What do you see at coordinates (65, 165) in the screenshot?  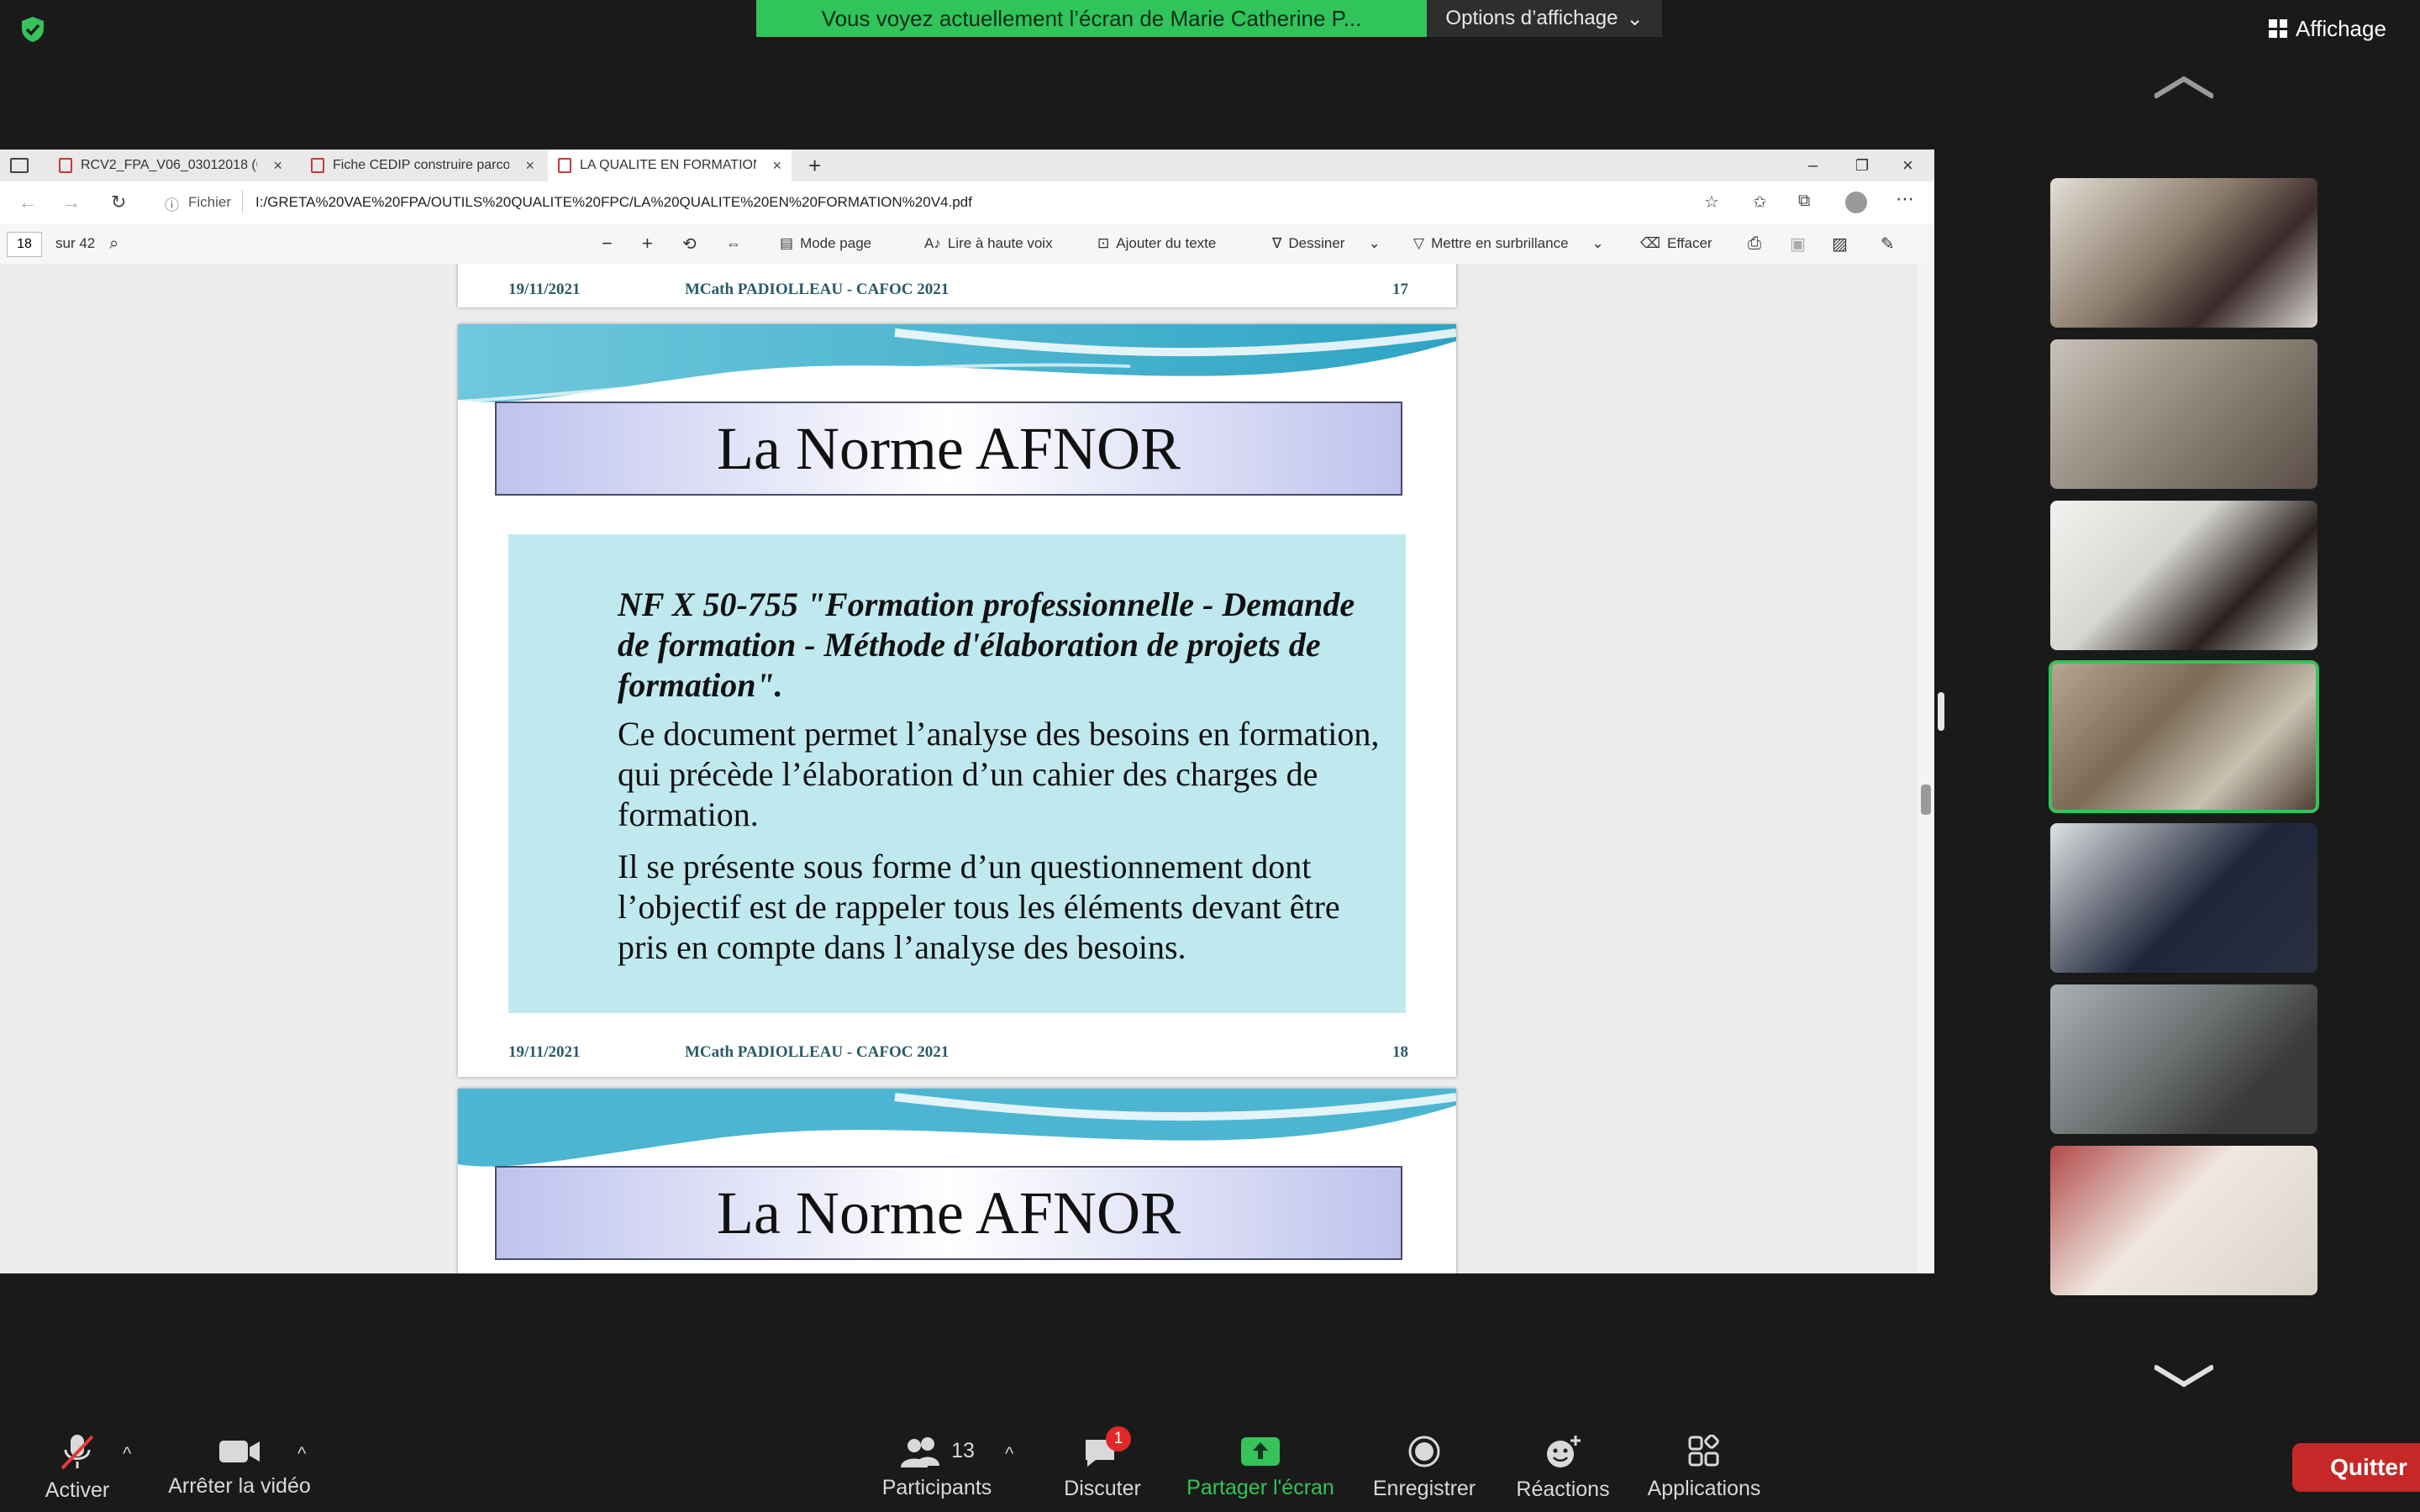 I see `pdf-icon` at bounding box center [65, 165].